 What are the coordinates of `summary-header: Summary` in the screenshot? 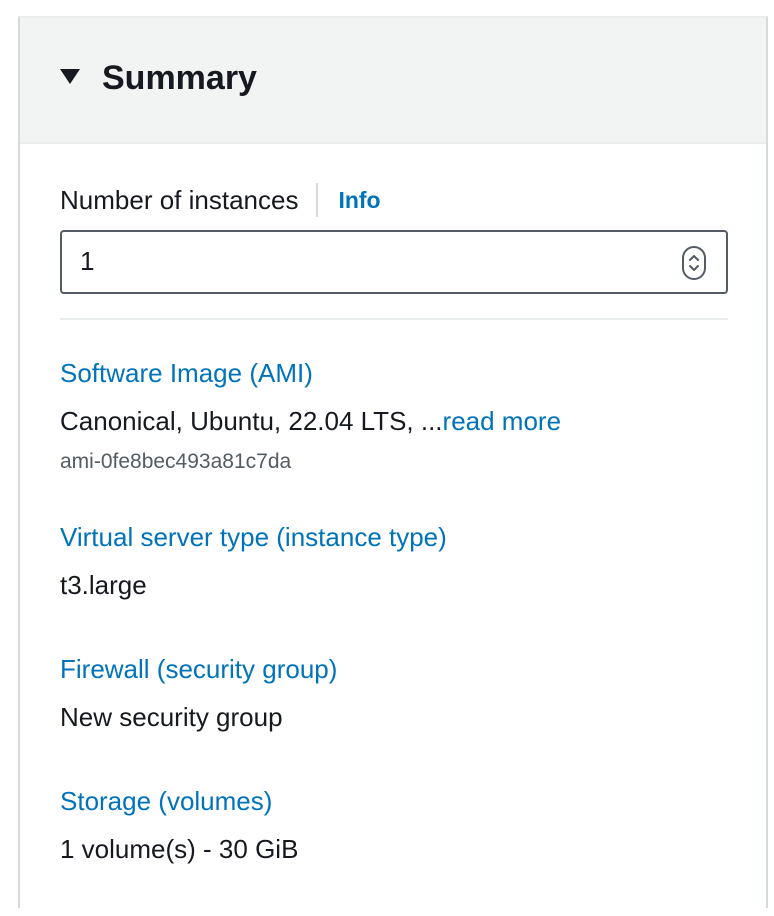 It's located at (393, 81).